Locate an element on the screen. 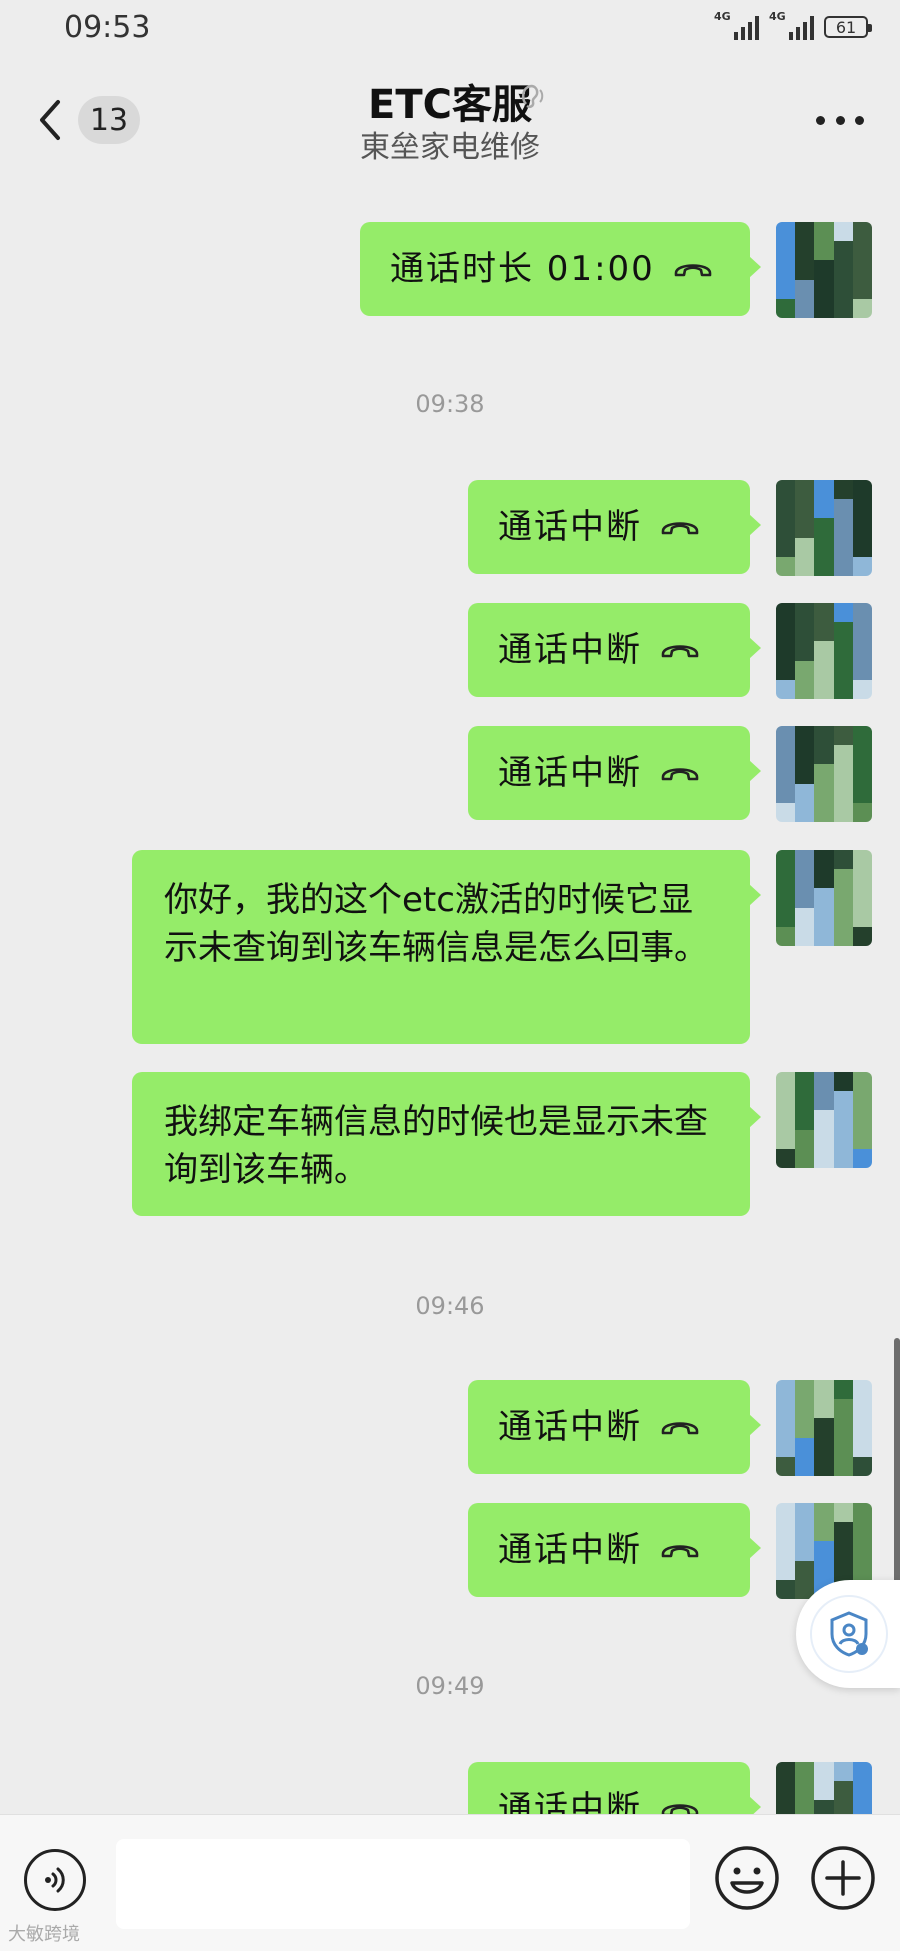 The width and height of the screenshot is (900, 1951). plus-icon is located at coordinates (843, 1878).